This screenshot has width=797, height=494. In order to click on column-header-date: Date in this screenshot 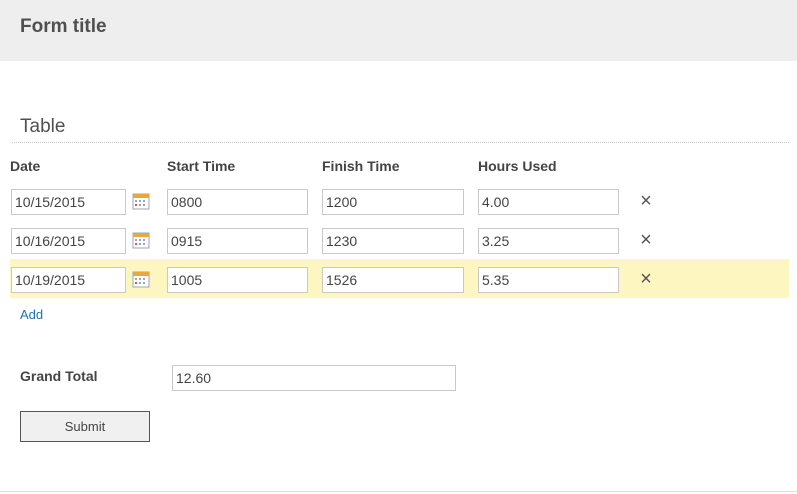, I will do `click(25, 166)`.